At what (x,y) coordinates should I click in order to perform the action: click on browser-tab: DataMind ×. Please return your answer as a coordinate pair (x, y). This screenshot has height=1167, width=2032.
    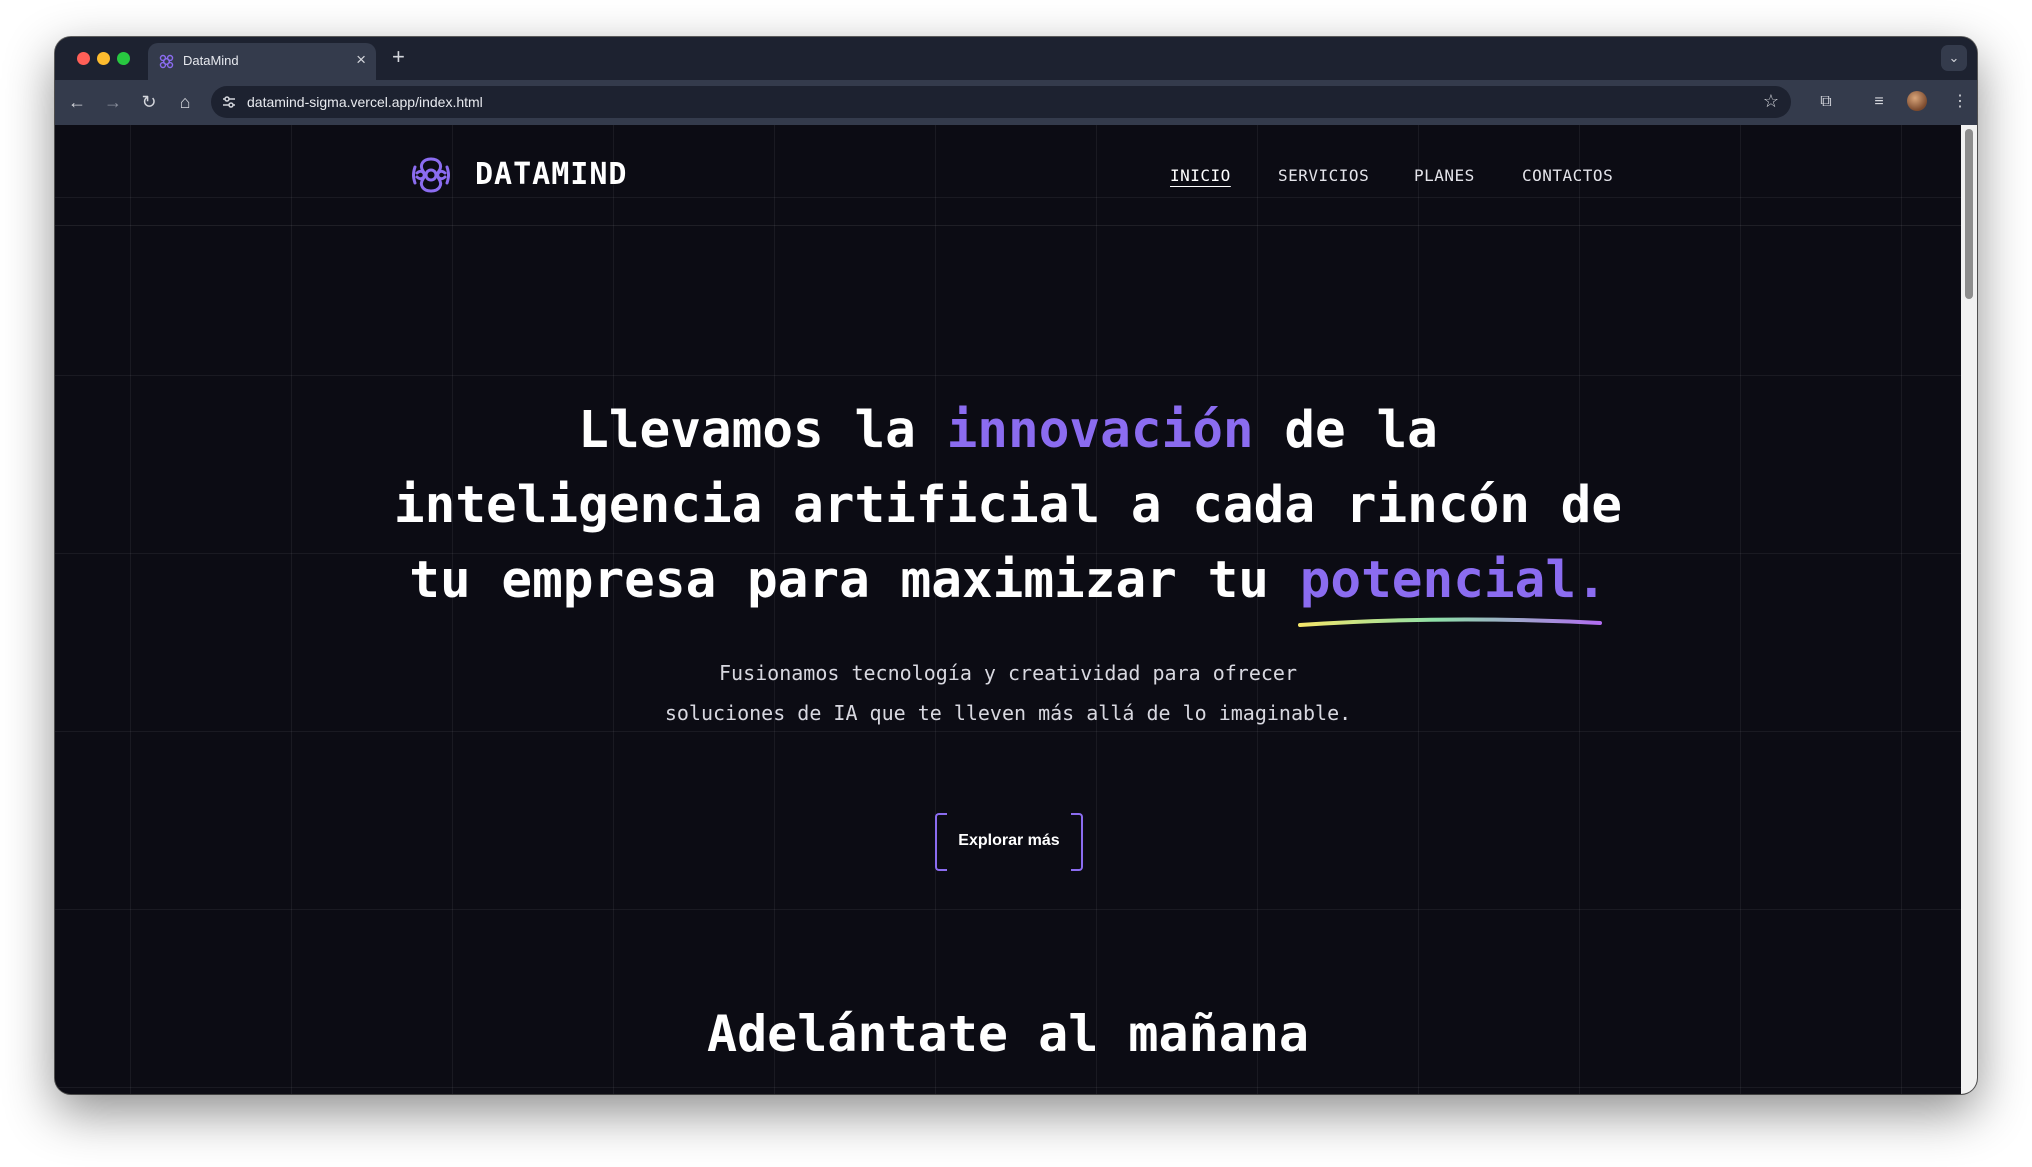
    Looking at the image, I should click on (262, 61).